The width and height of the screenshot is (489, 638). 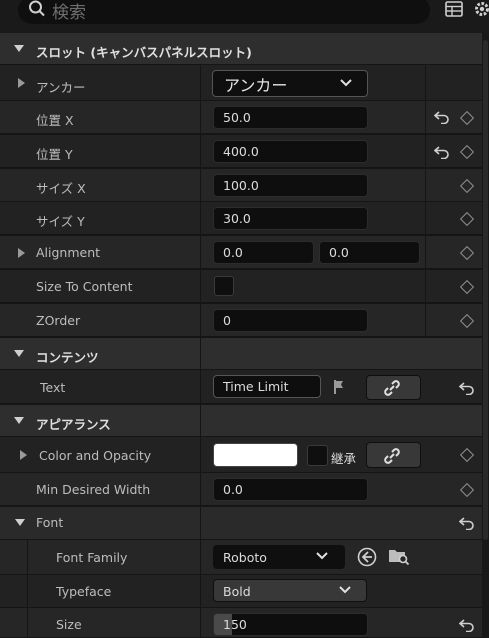 What do you see at coordinates (256, 85) in the screenshot?
I see `anchor-dropdown-value: アンカー` at bounding box center [256, 85].